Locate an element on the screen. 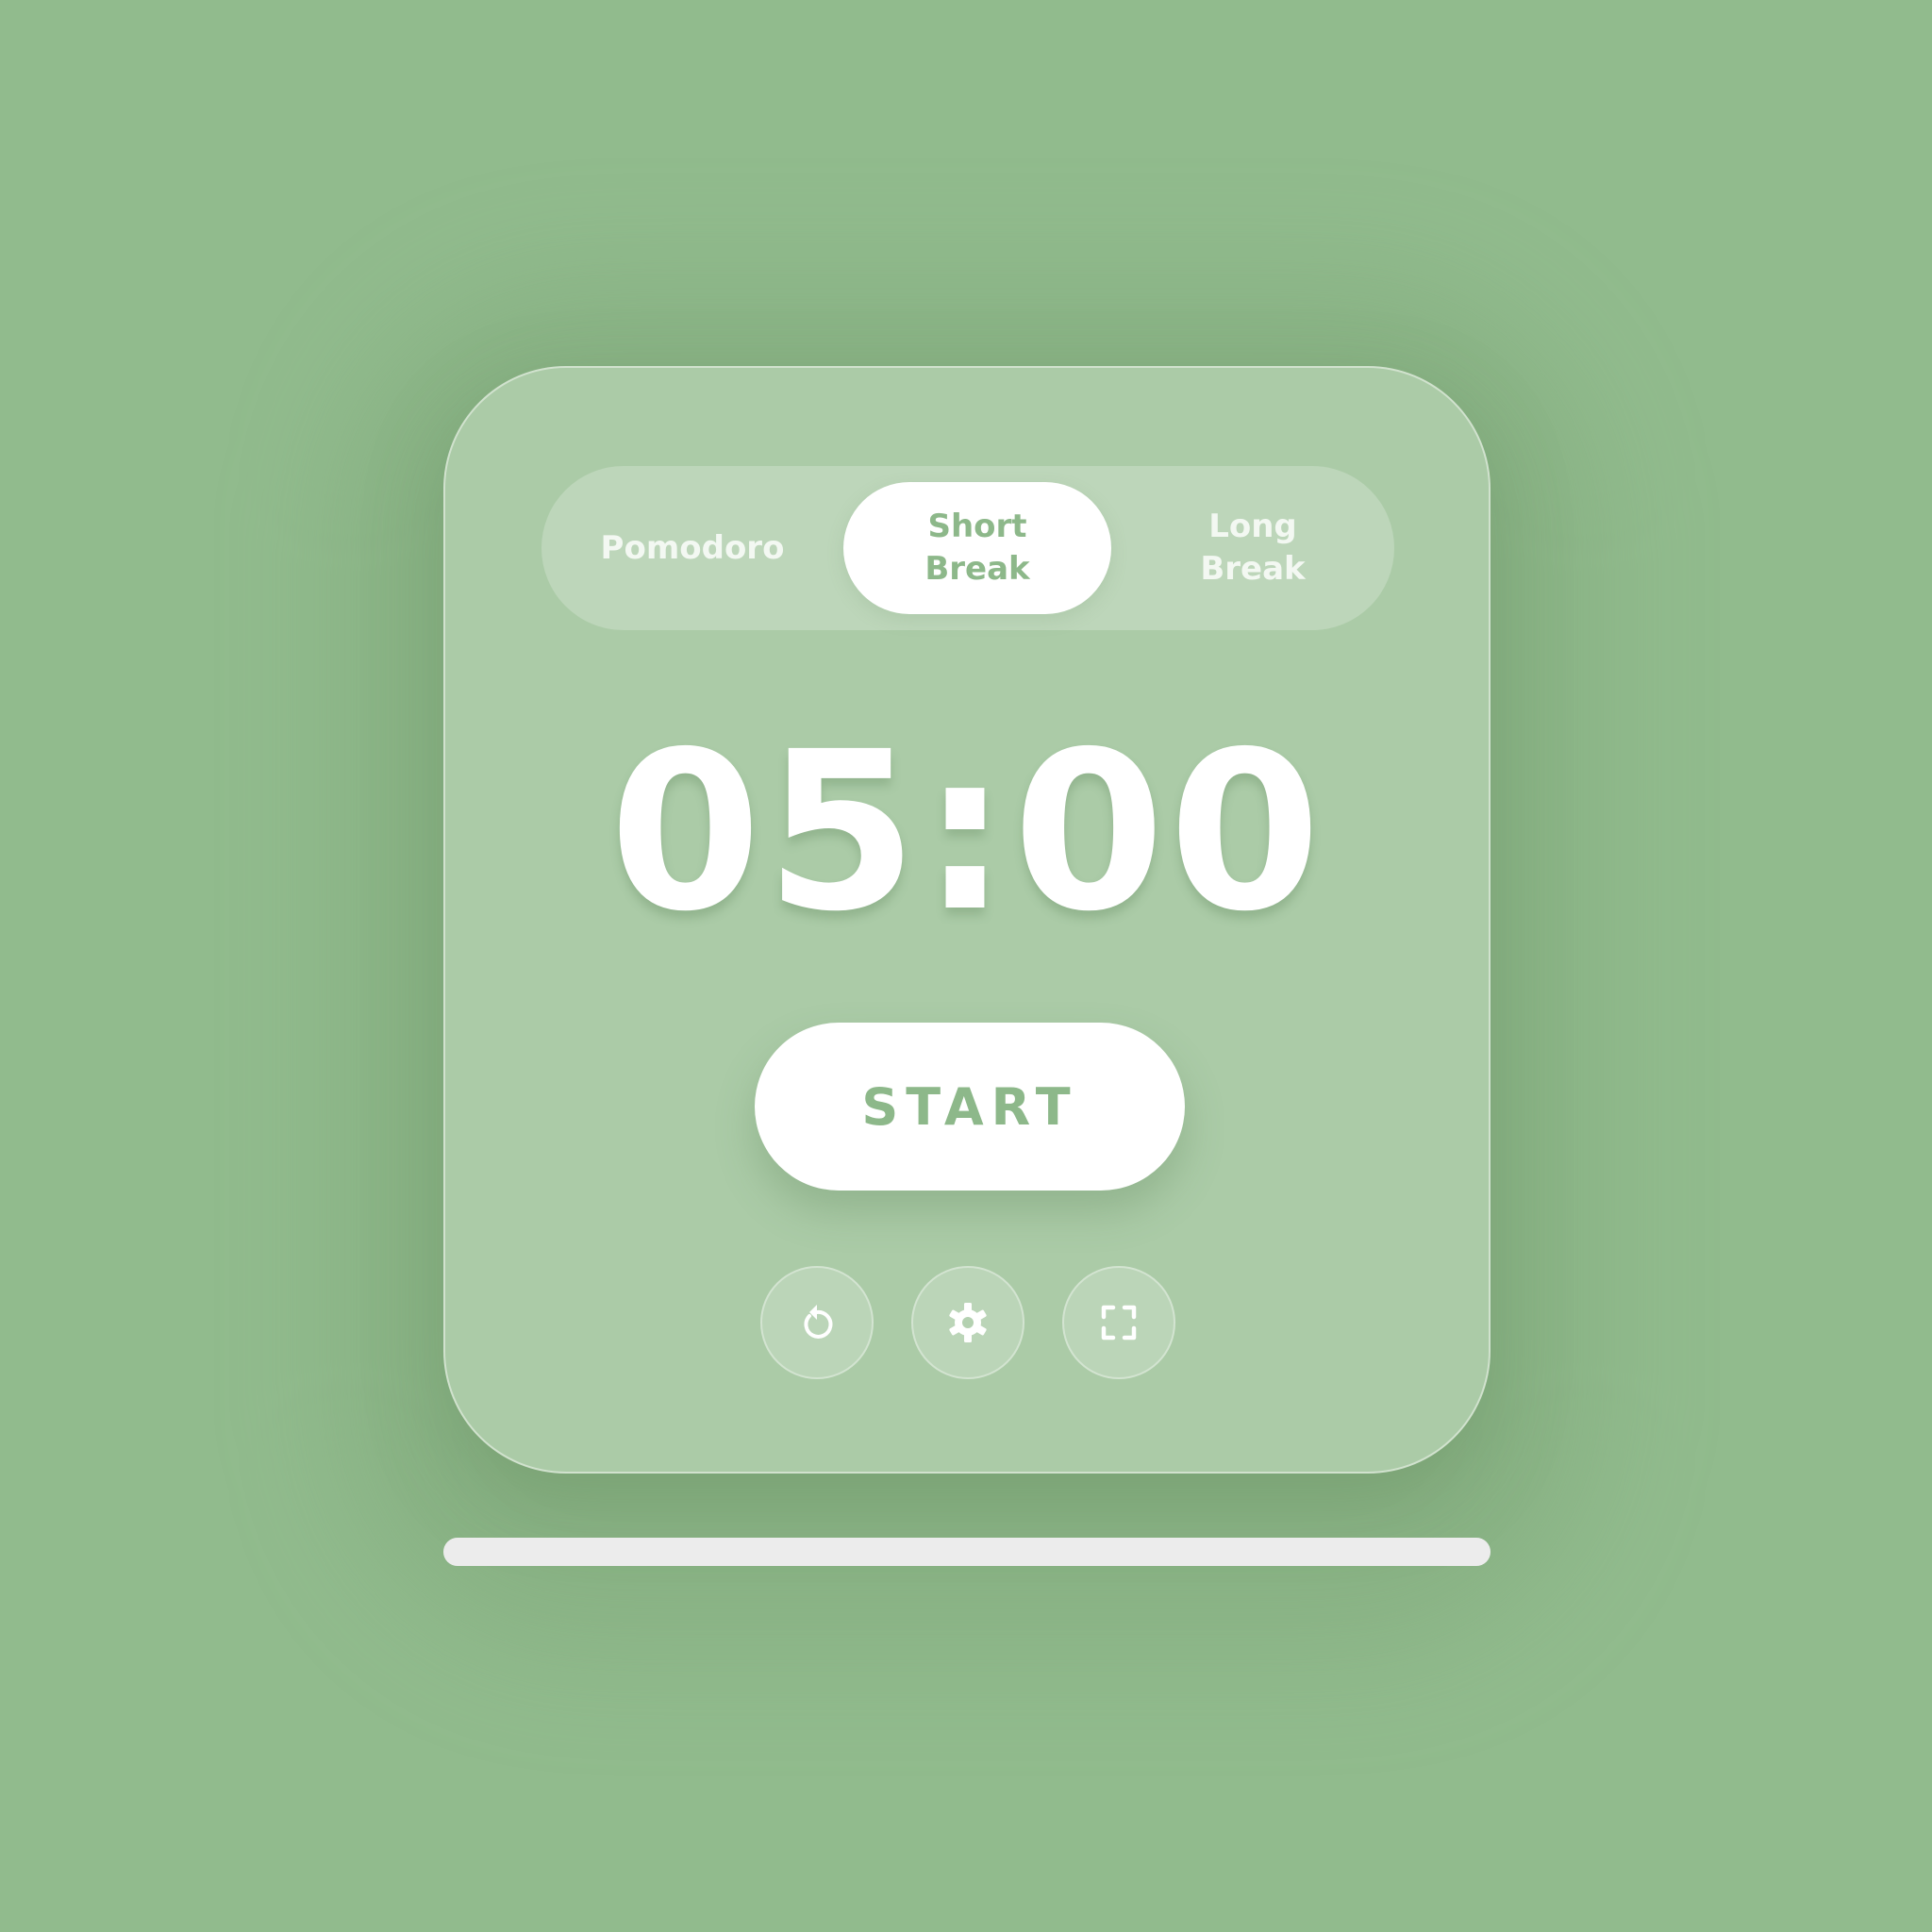 The height and width of the screenshot is (1932, 1932). progress-bar is located at coordinates (967, 1552).